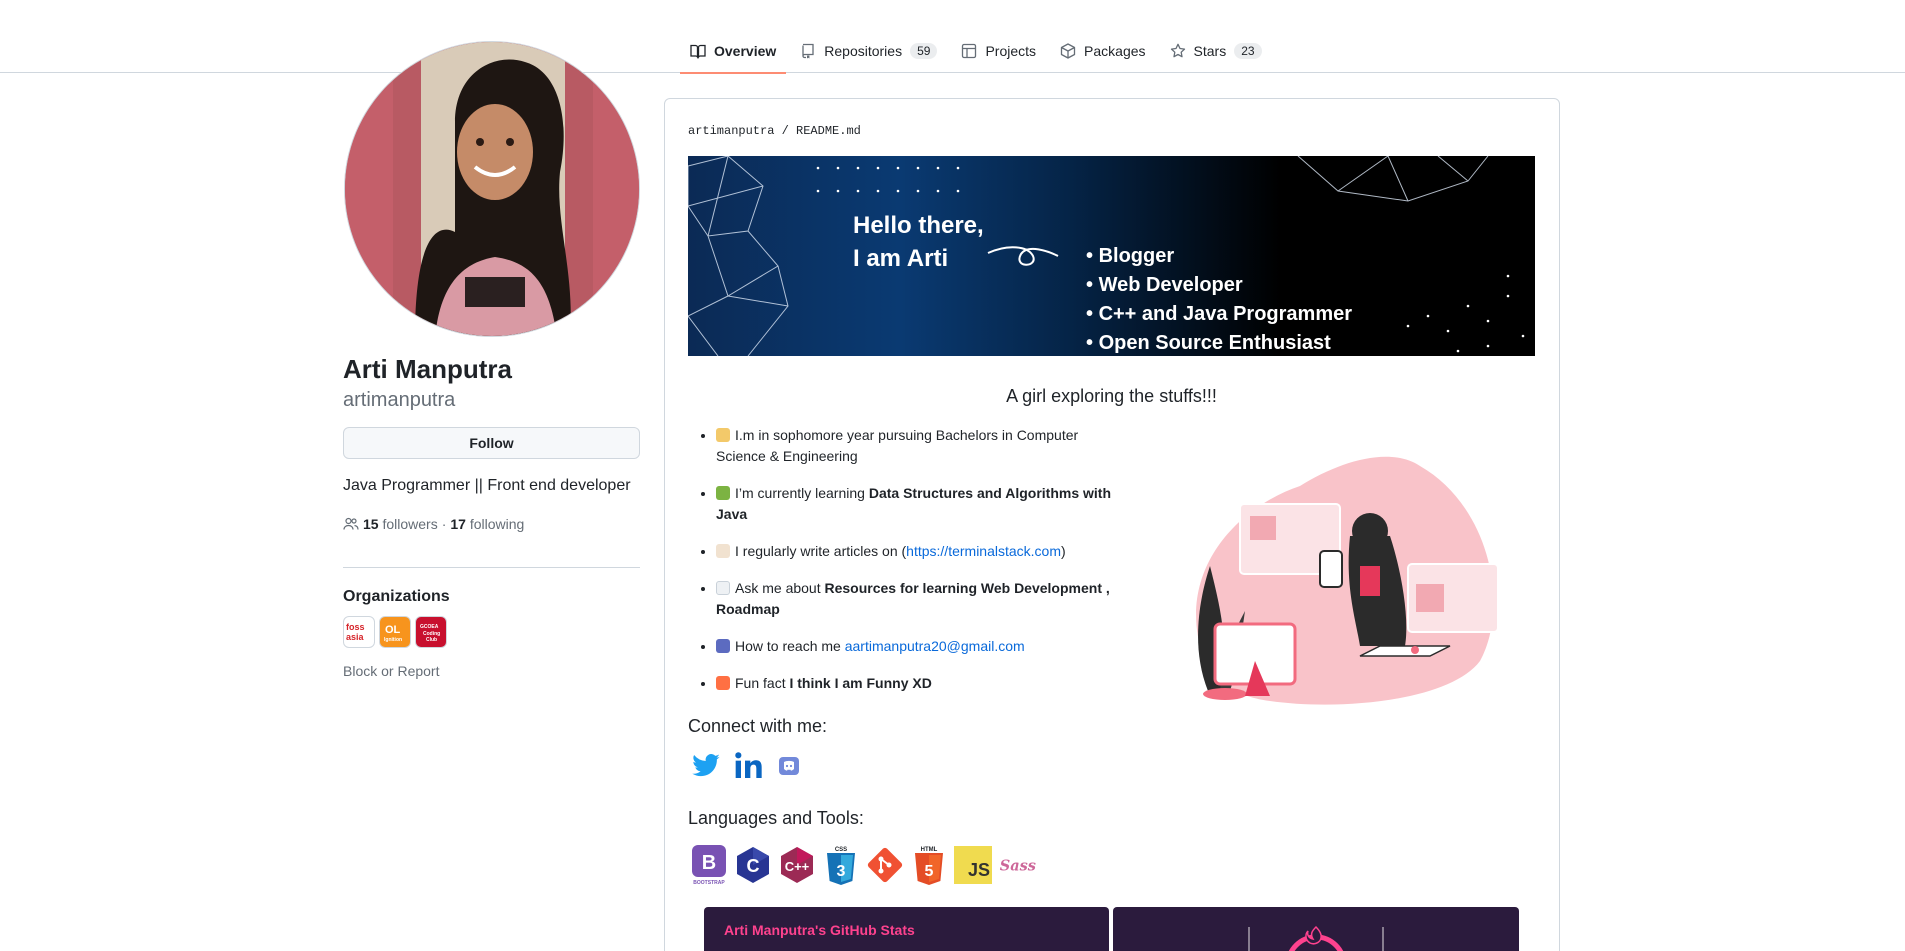  I want to click on org-avatar-coding-club: GCOEA Coding Club, so click(431, 632).